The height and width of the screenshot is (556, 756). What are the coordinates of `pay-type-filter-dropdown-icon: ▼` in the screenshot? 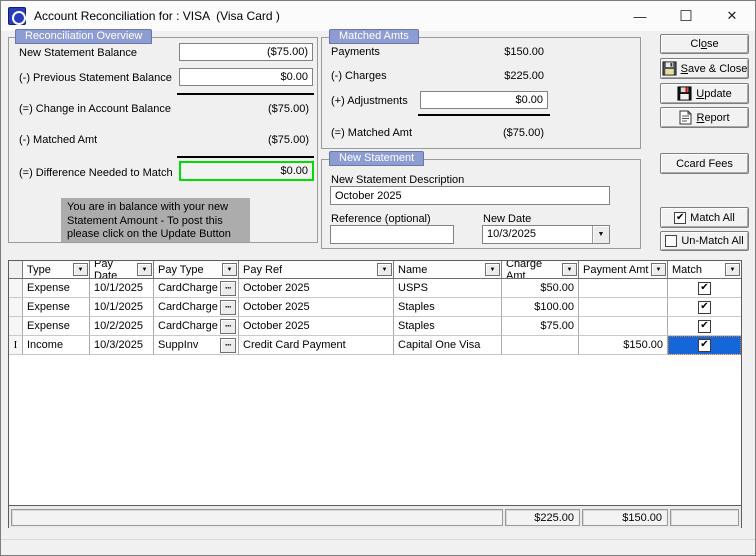 It's located at (229, 269).